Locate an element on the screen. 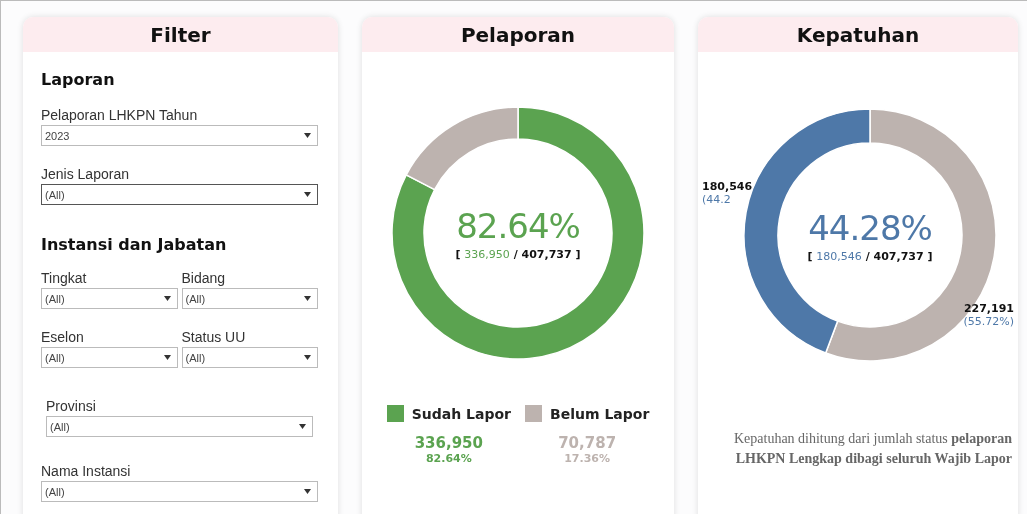  field-label: Status UU is located at coordinates (214, 337).